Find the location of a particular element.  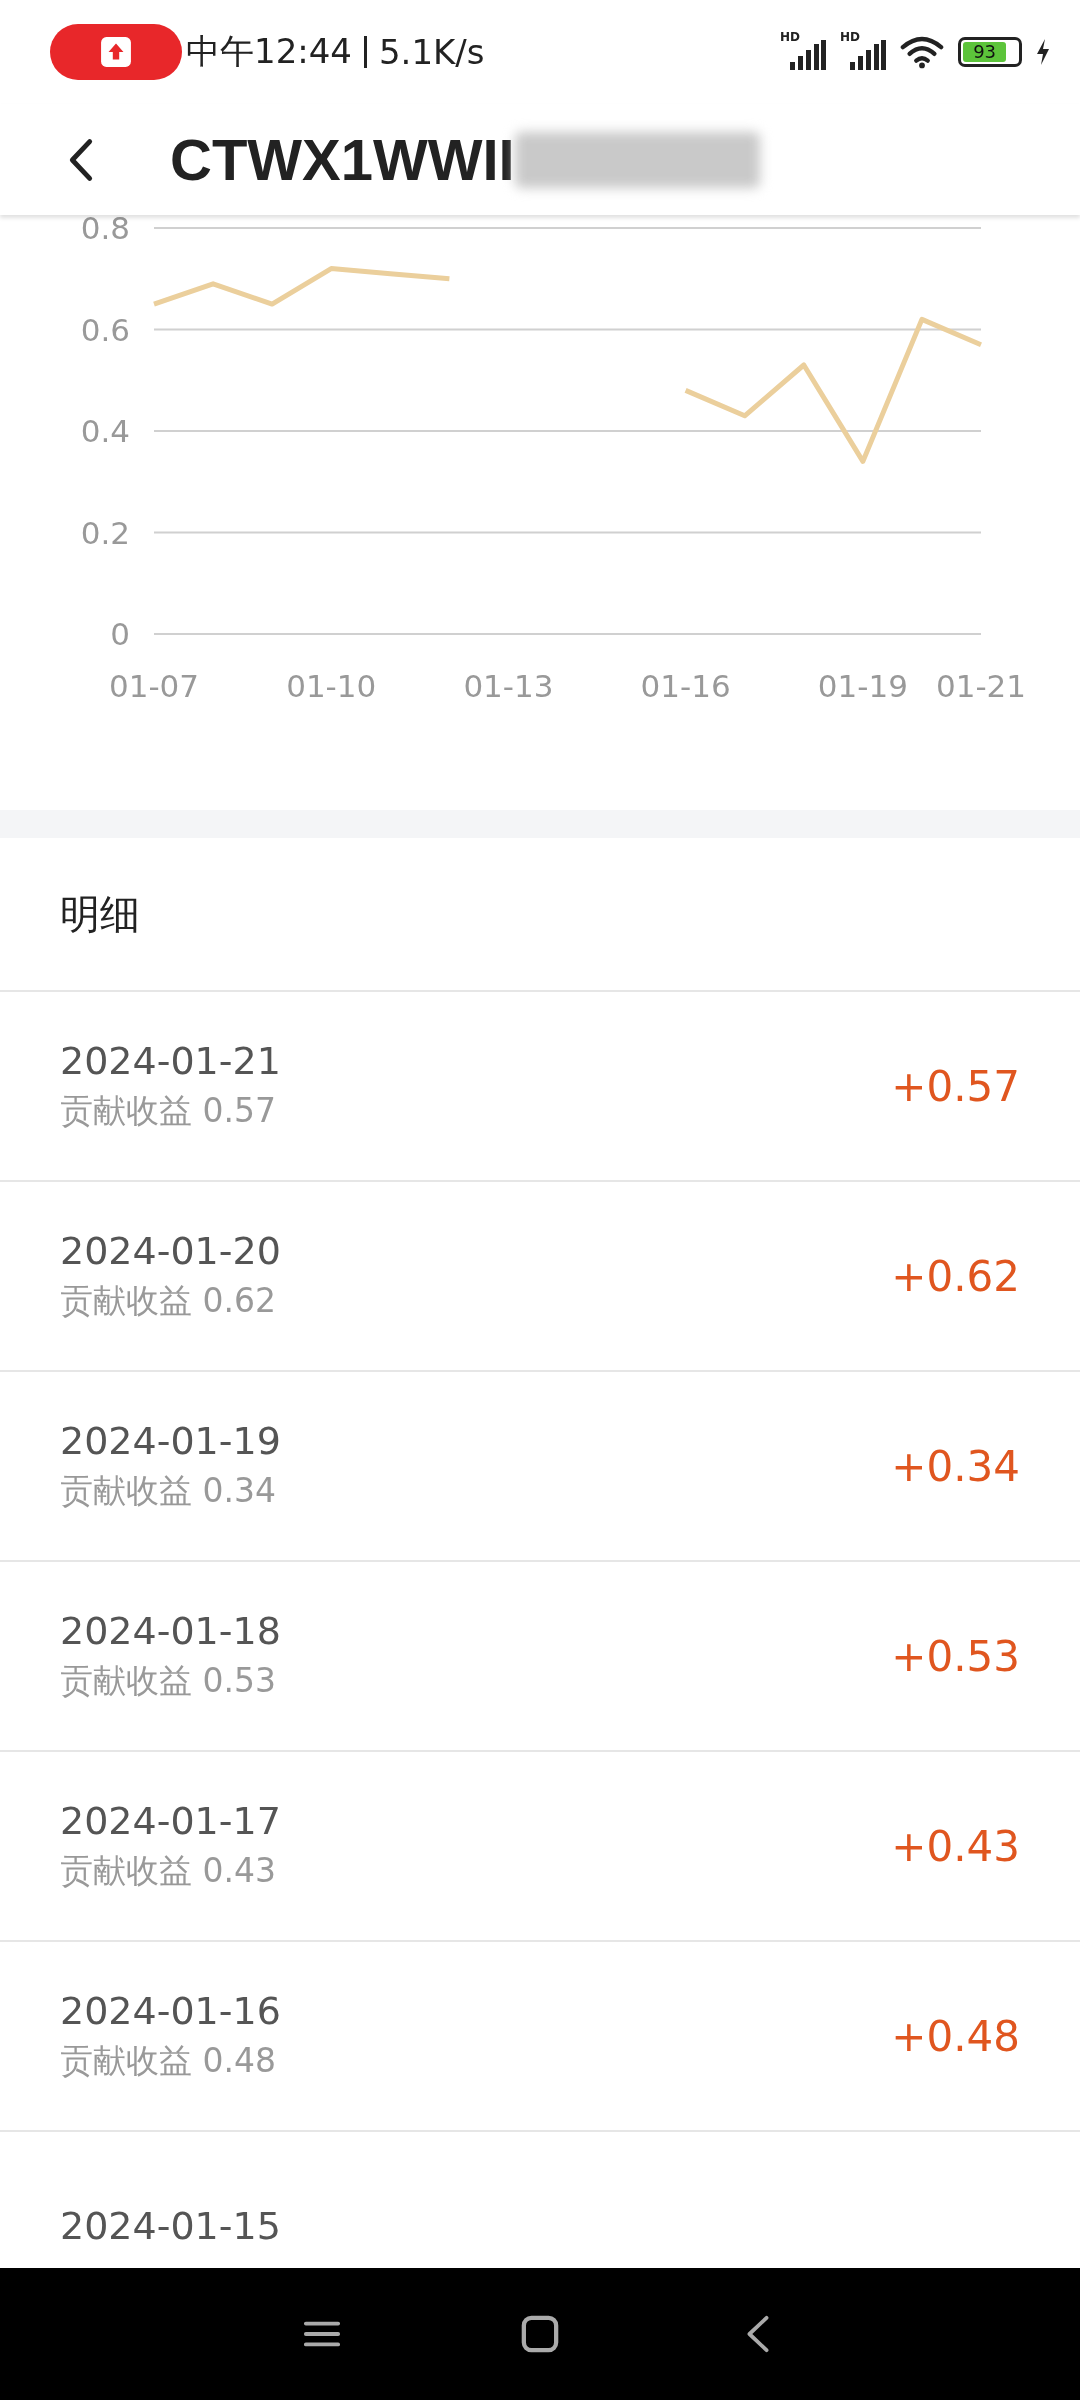

detail-row: 2024-01-20 贡献收益 0.62 +0.62 is located at coordinates (540, 1277).